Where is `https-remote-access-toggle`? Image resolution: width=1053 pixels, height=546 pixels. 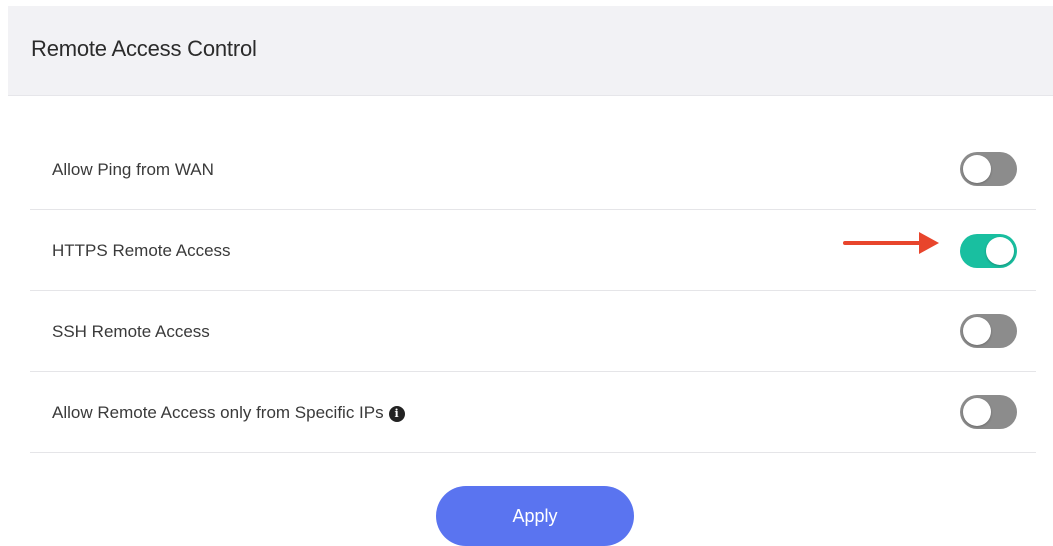
https-remote-access-toggle is located at coordinates (988, 251).